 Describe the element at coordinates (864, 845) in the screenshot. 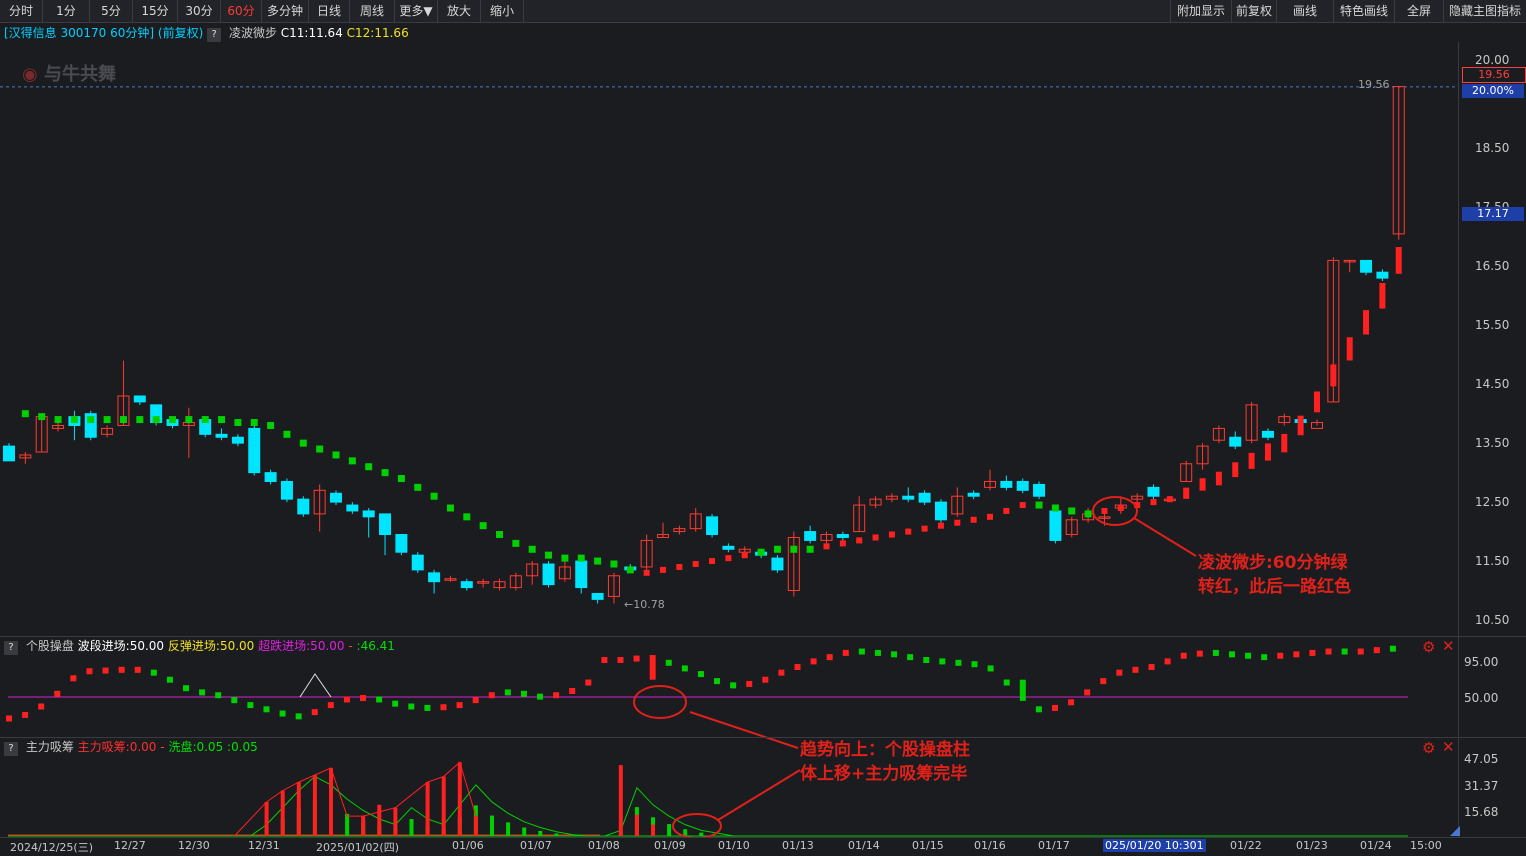

I see `date-label-11: 01/14` at that location.